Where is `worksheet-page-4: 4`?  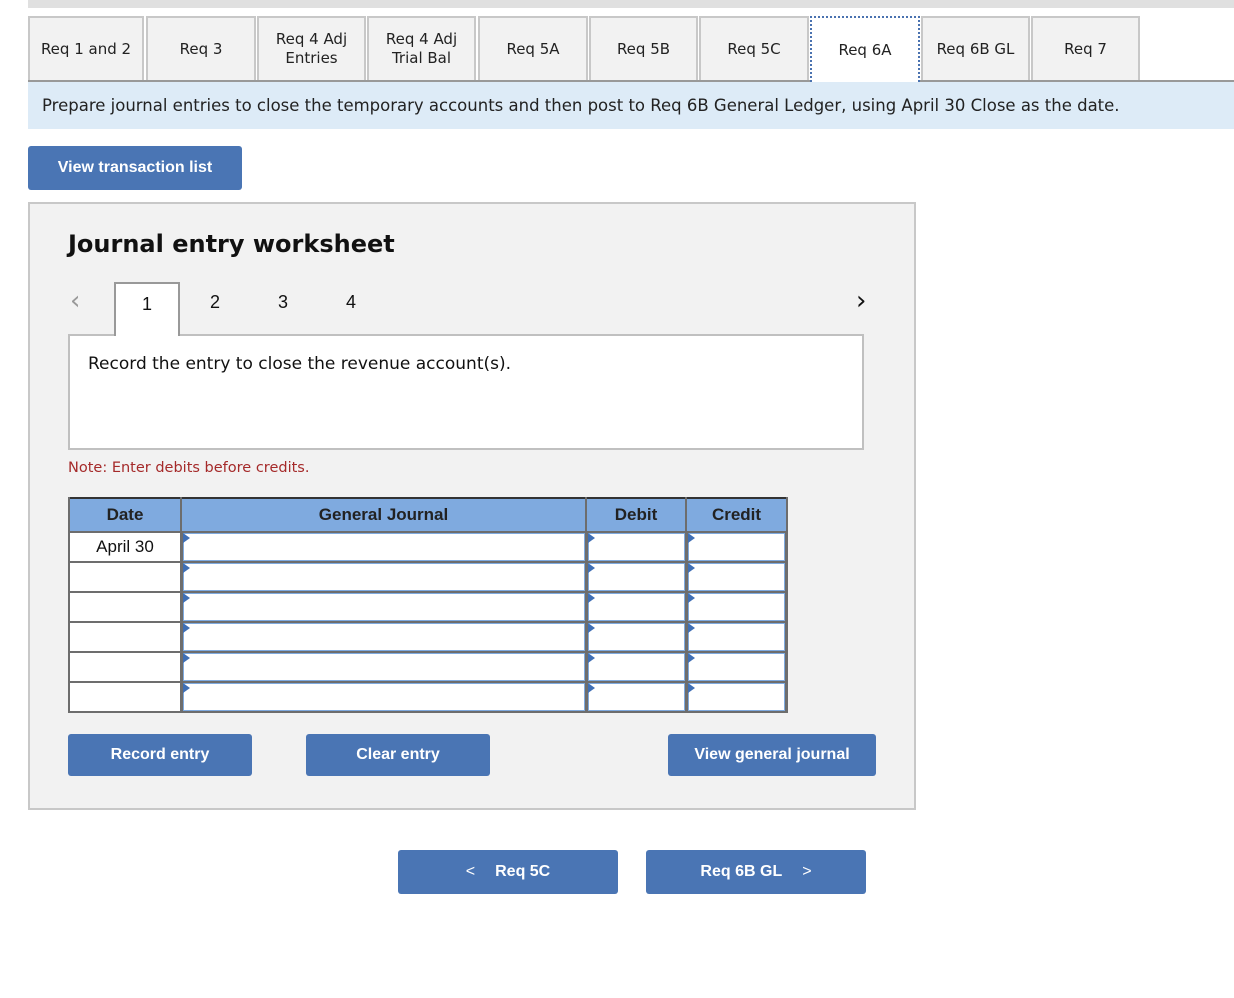 worksheet-page-4: 4 is located at coordinates (351, 308).